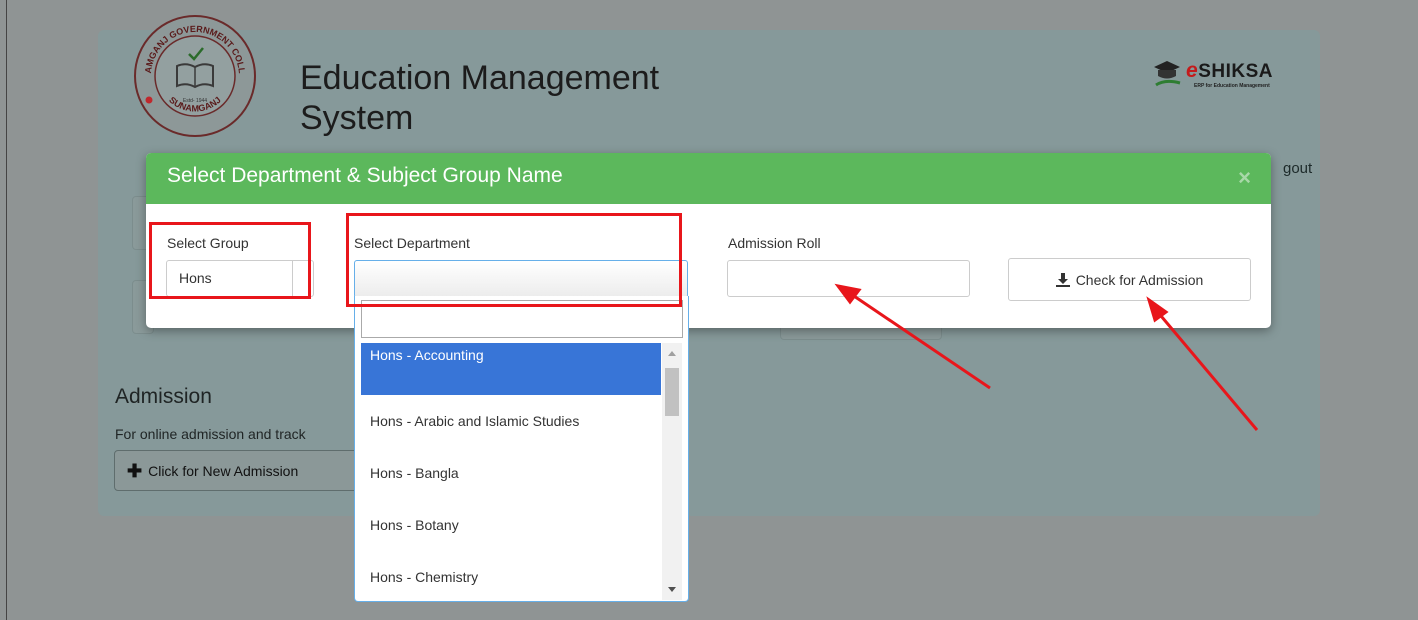  What do you see at coordinates (848, 294) in the screenshot?
I see `annotation-arrowhead` at bounding box center [848, 294].